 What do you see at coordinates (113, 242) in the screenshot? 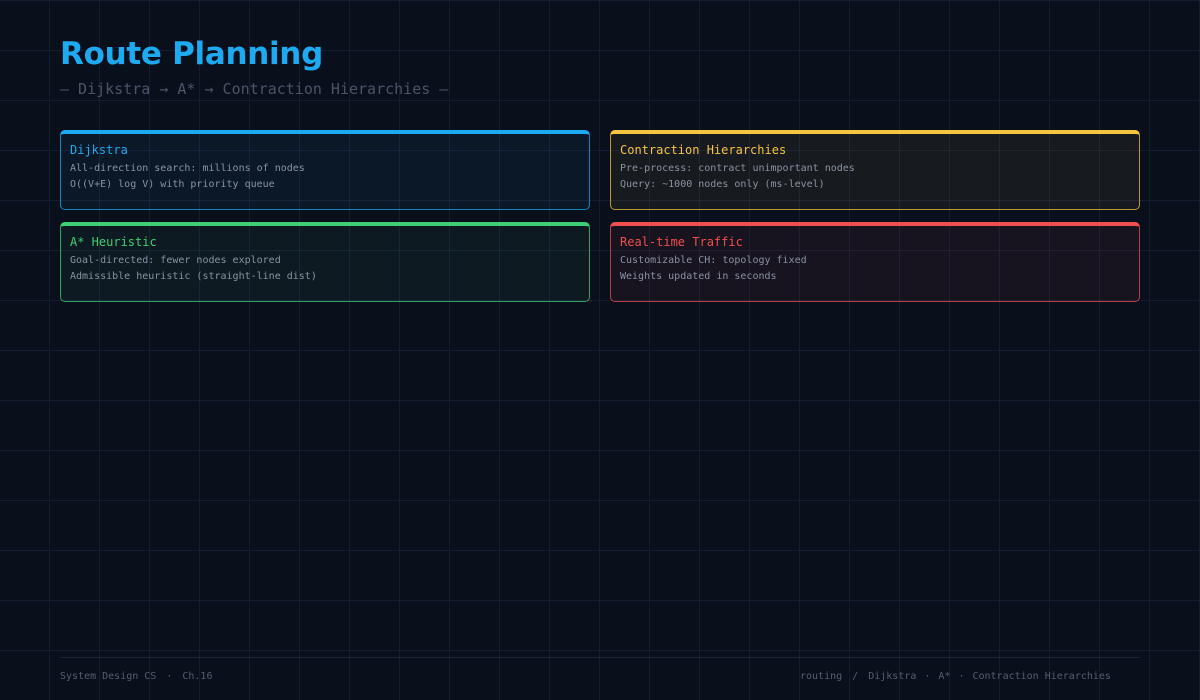
I see `card-title: A* Heuristic` at bounding box center [113, 242].